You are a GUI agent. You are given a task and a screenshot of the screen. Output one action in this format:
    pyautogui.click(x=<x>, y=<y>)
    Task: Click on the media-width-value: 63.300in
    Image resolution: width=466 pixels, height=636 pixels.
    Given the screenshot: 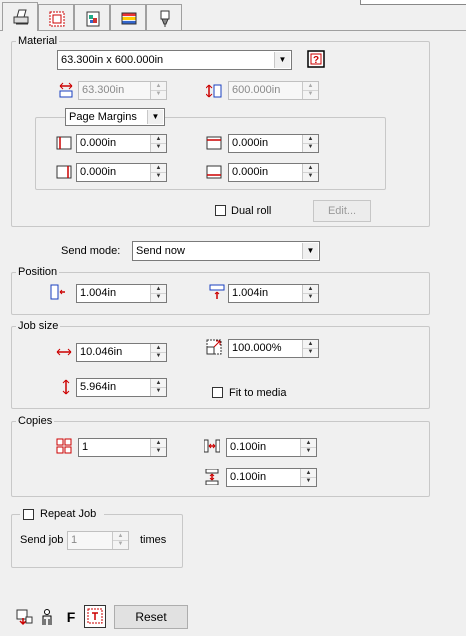 What is the action you would take?
    pyautogui.click(x=103, y=90)
    